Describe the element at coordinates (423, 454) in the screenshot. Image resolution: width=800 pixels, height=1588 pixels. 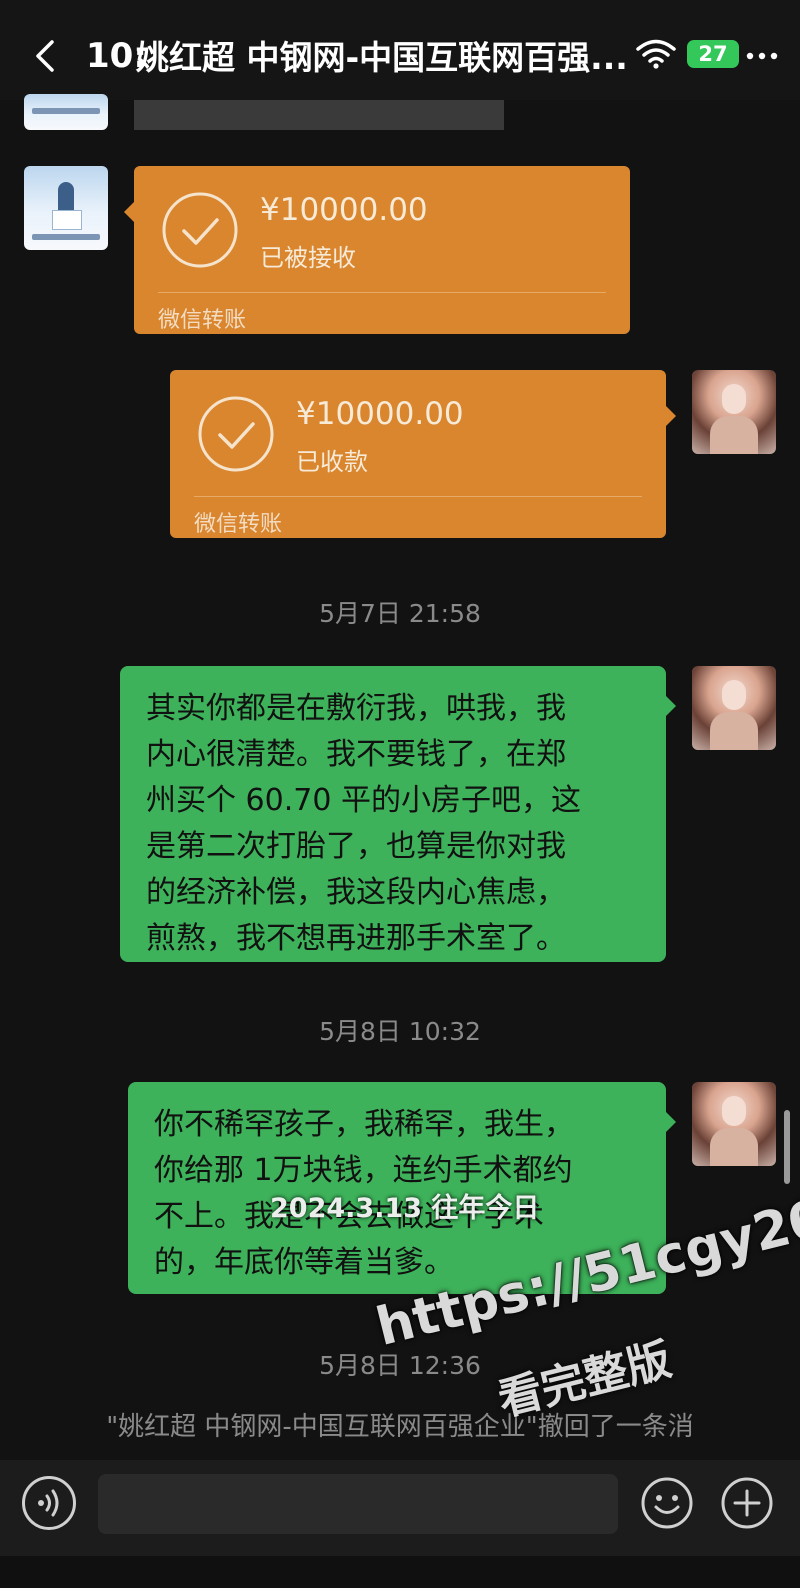
I see `transfer-bubble: ¥10000.00 已收款 微信转账` at that location.